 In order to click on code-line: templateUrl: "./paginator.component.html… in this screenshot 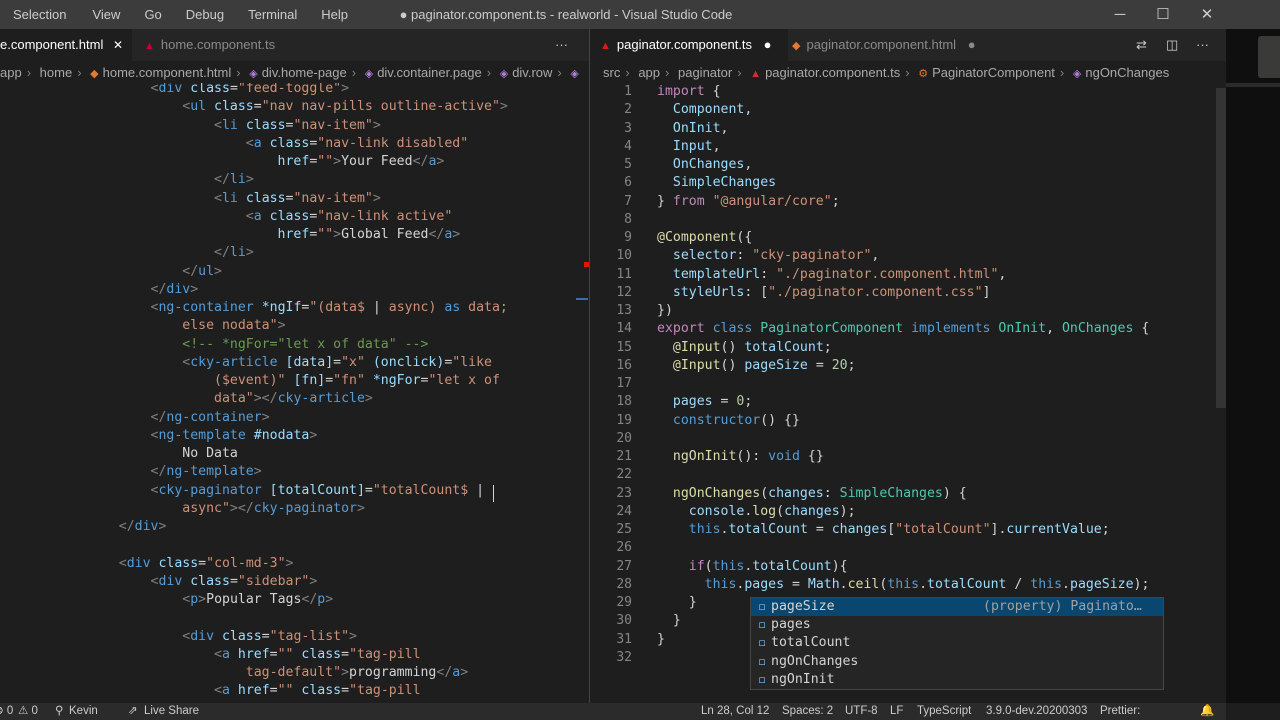, I will do `click(832, 275)`.